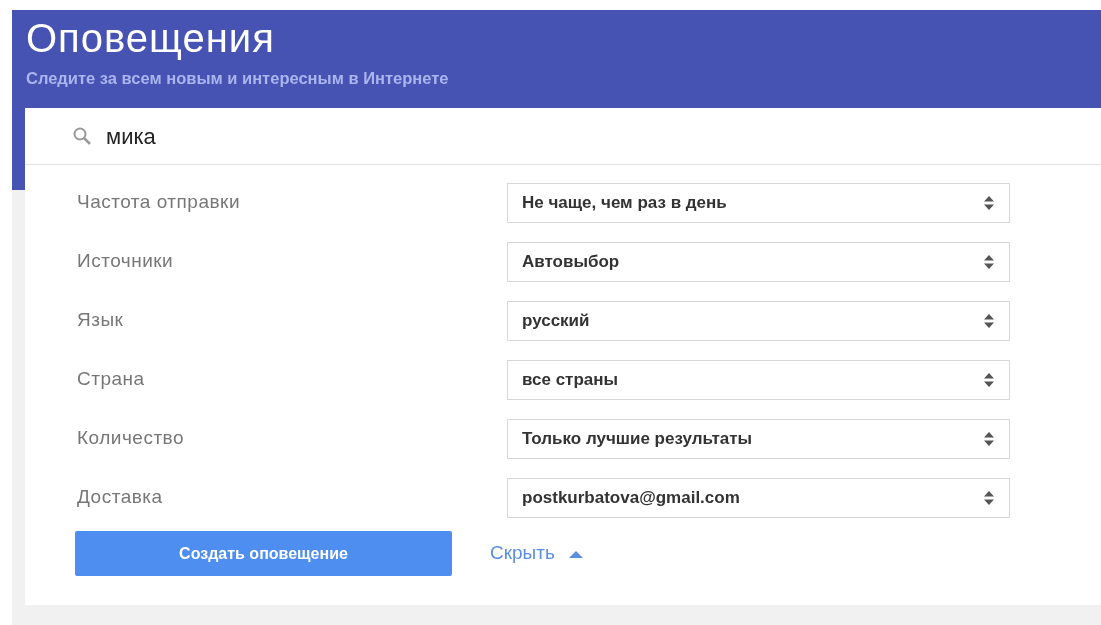  What do you see at coordinates (237, 78) in the screenshot?
I see `page-subtitle: Следите за всем новым и интересным в Интернете` at bounding box center [237, 78].